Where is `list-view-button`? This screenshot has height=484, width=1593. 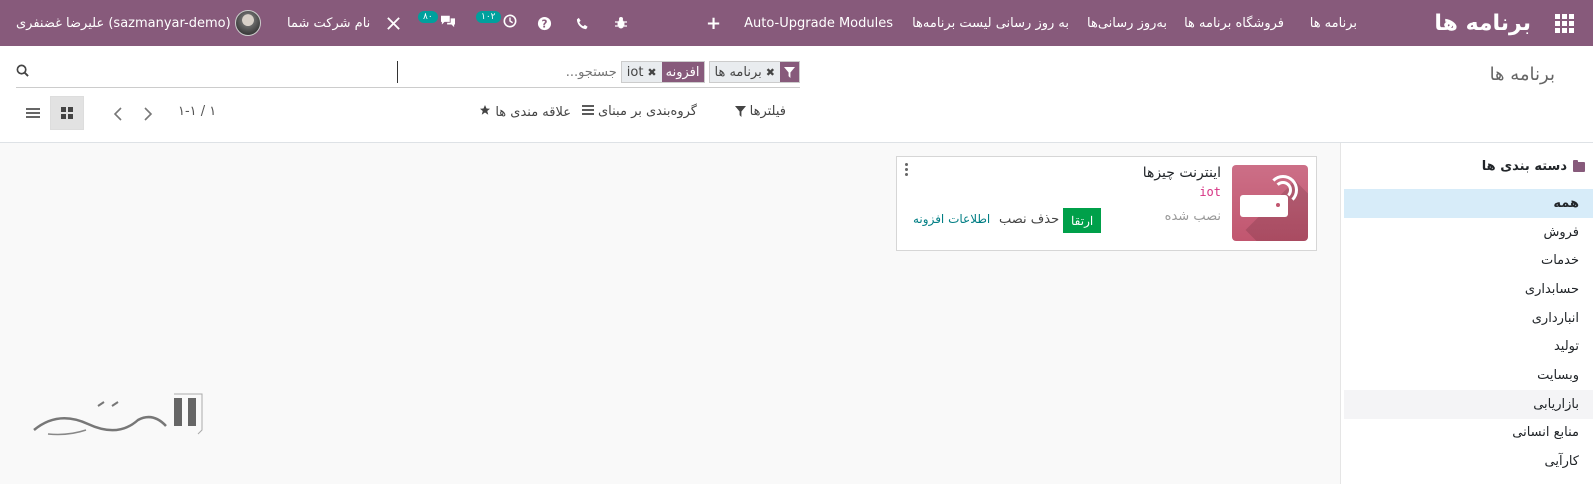 list-view-button is located at coordinates (33, 113).